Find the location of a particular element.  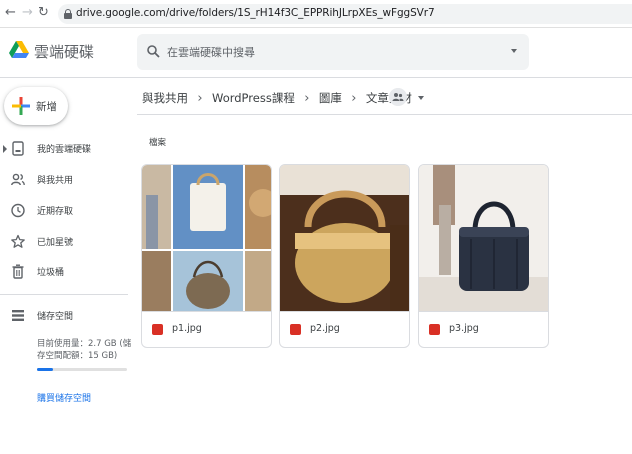

sidebar-item-starred: 已加星號 is located at coordinates (64, 242).